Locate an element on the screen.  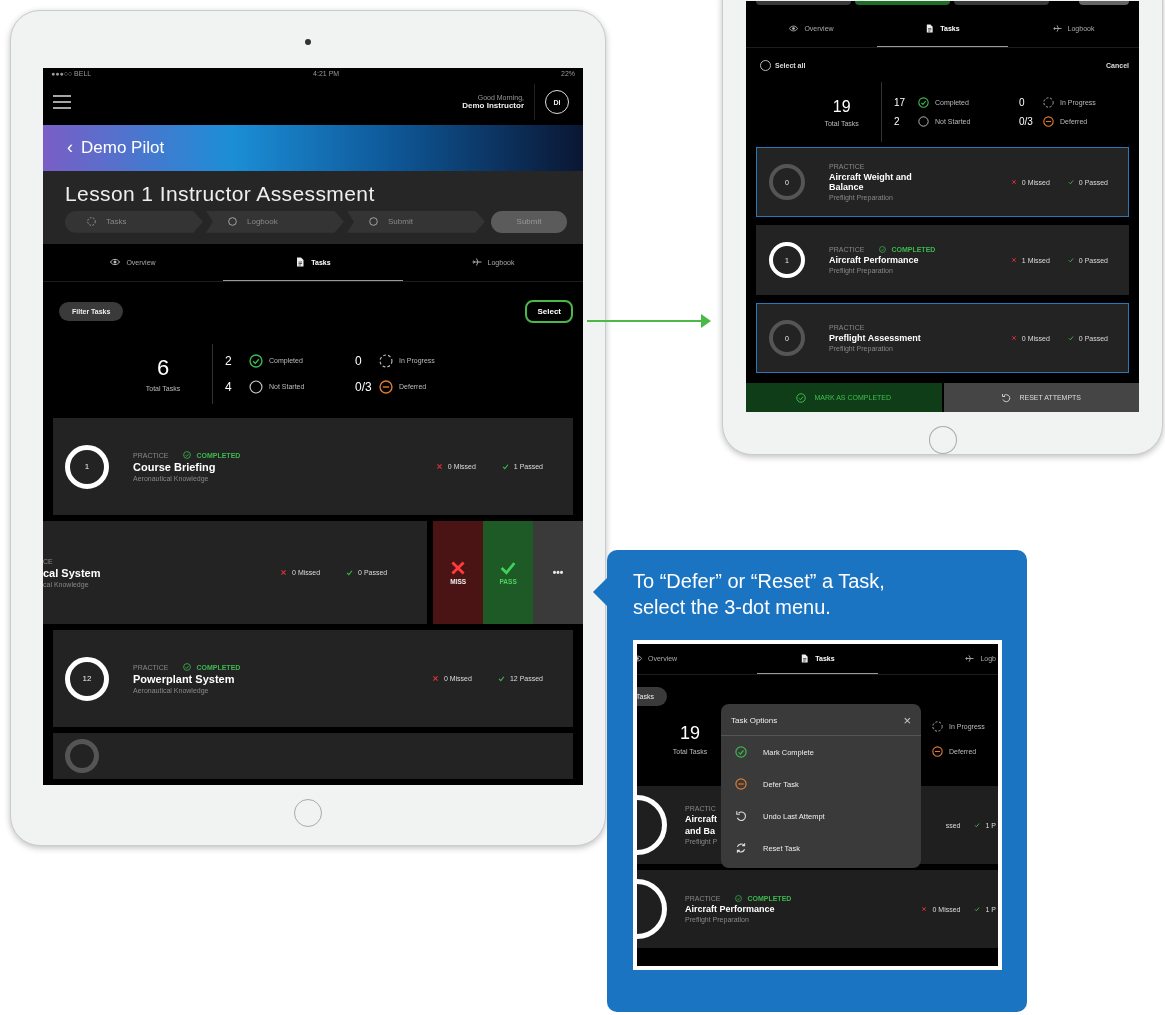
task-name: Aircraft Weight and Balance is located at coordinates (871, 182).